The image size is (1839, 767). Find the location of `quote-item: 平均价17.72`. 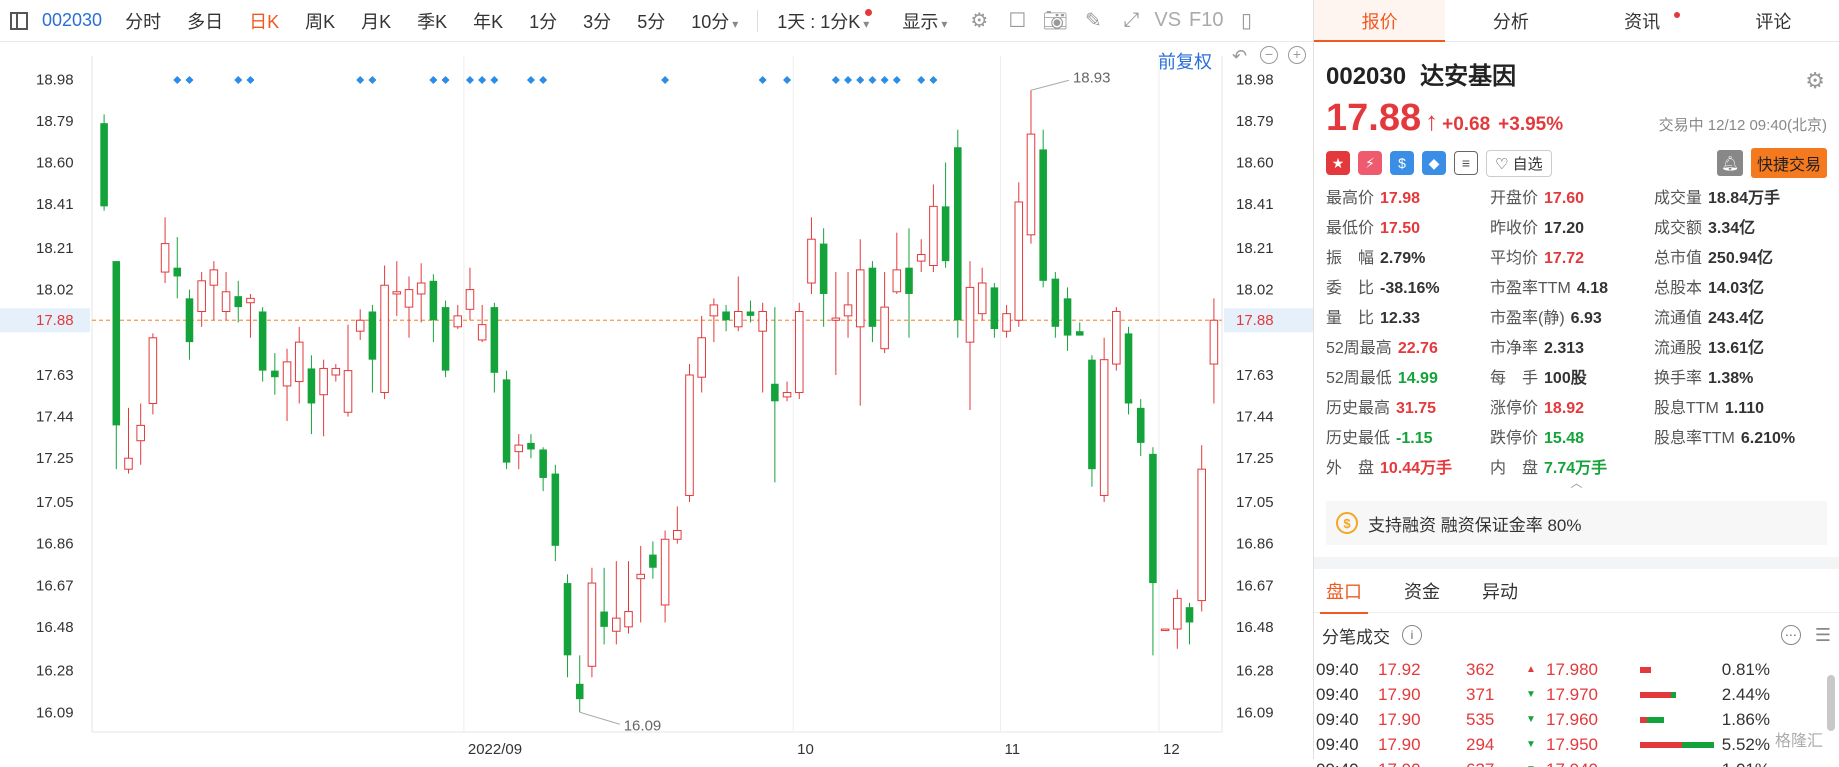

quote-item: 平均价17.72 is located at coordinates (1572, 256).